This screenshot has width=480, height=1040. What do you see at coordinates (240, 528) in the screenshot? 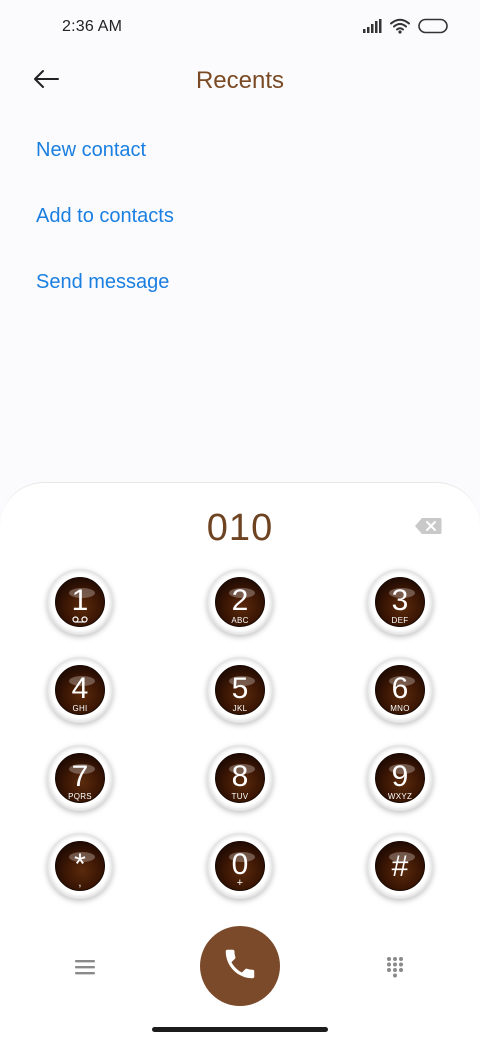
I see `dialed-number: 010` at bounding box center [240, 528].